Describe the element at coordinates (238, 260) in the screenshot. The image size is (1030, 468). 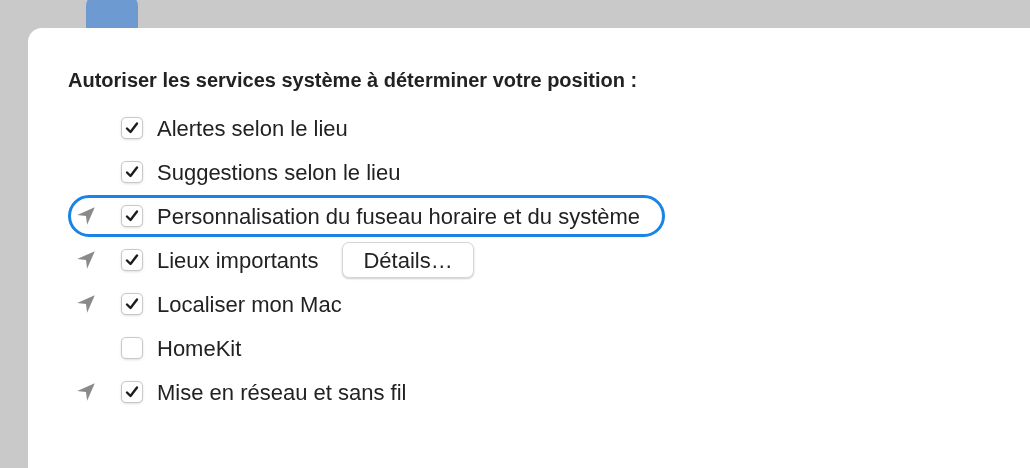
I see `service-label: Lieux importants` at that location.